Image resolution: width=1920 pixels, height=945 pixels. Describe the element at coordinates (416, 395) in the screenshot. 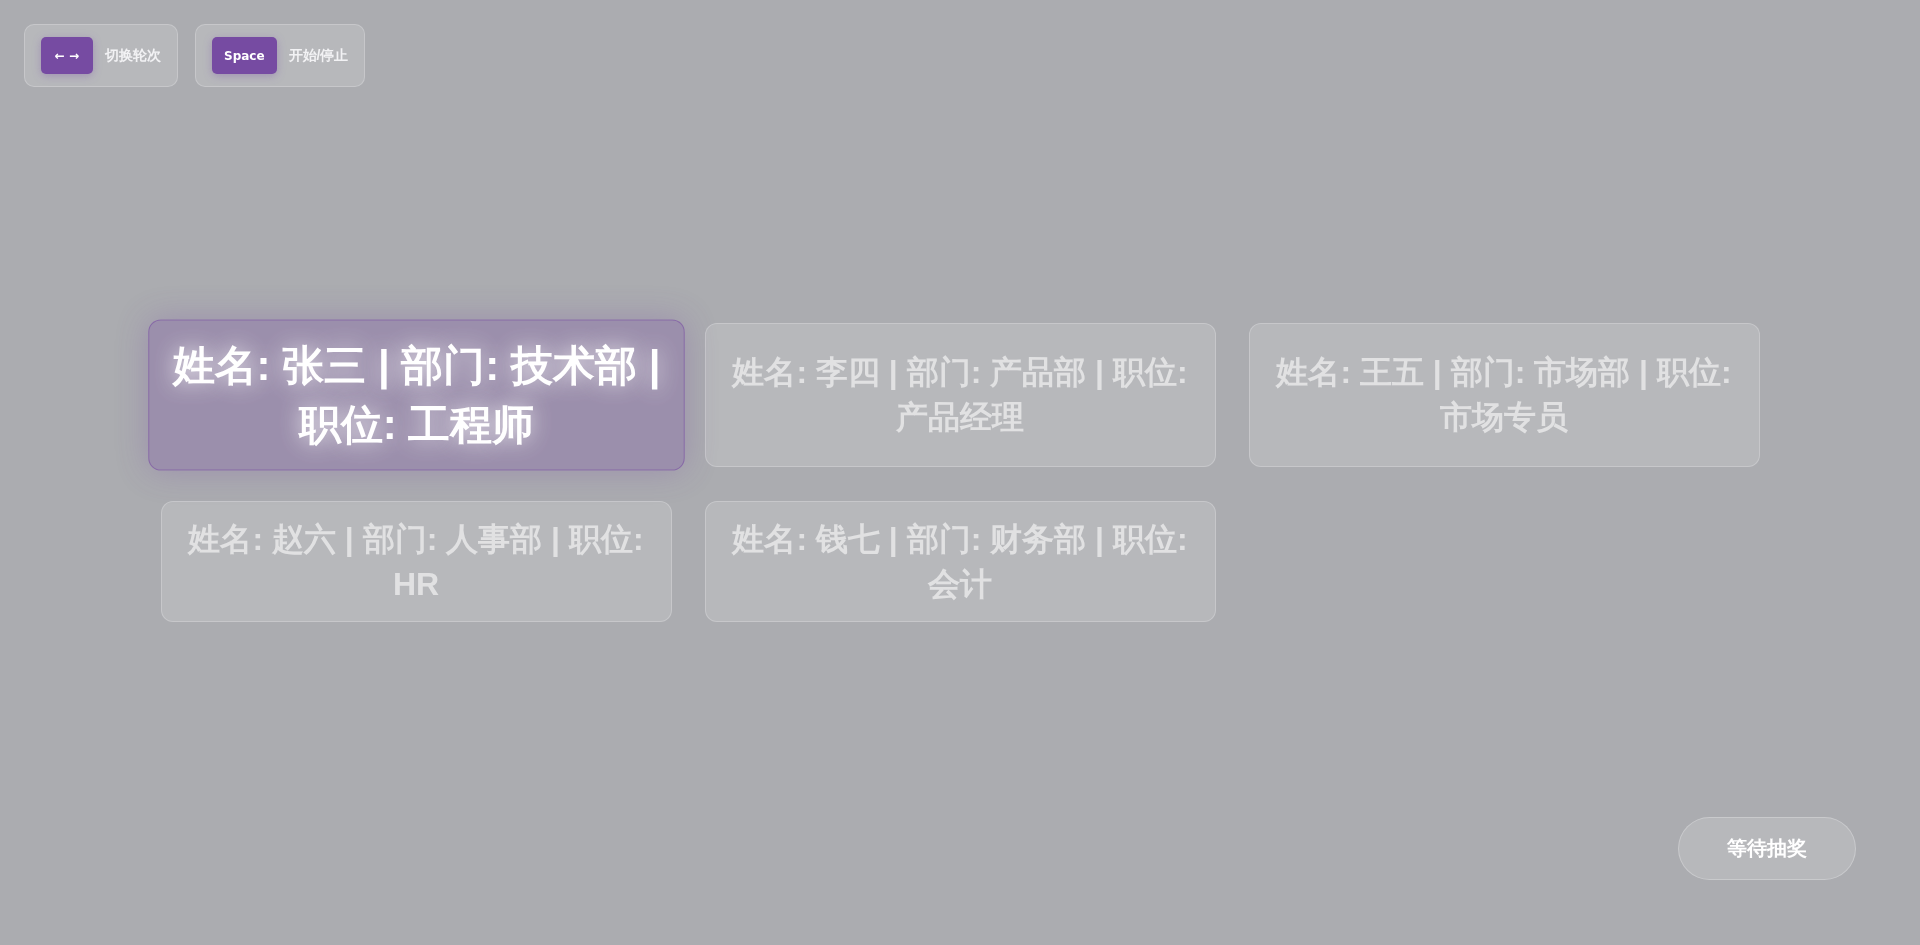

I see `candidate-card: 姓名: 张三 | 部门: 技术部 | 职位: 工程师` at that location.